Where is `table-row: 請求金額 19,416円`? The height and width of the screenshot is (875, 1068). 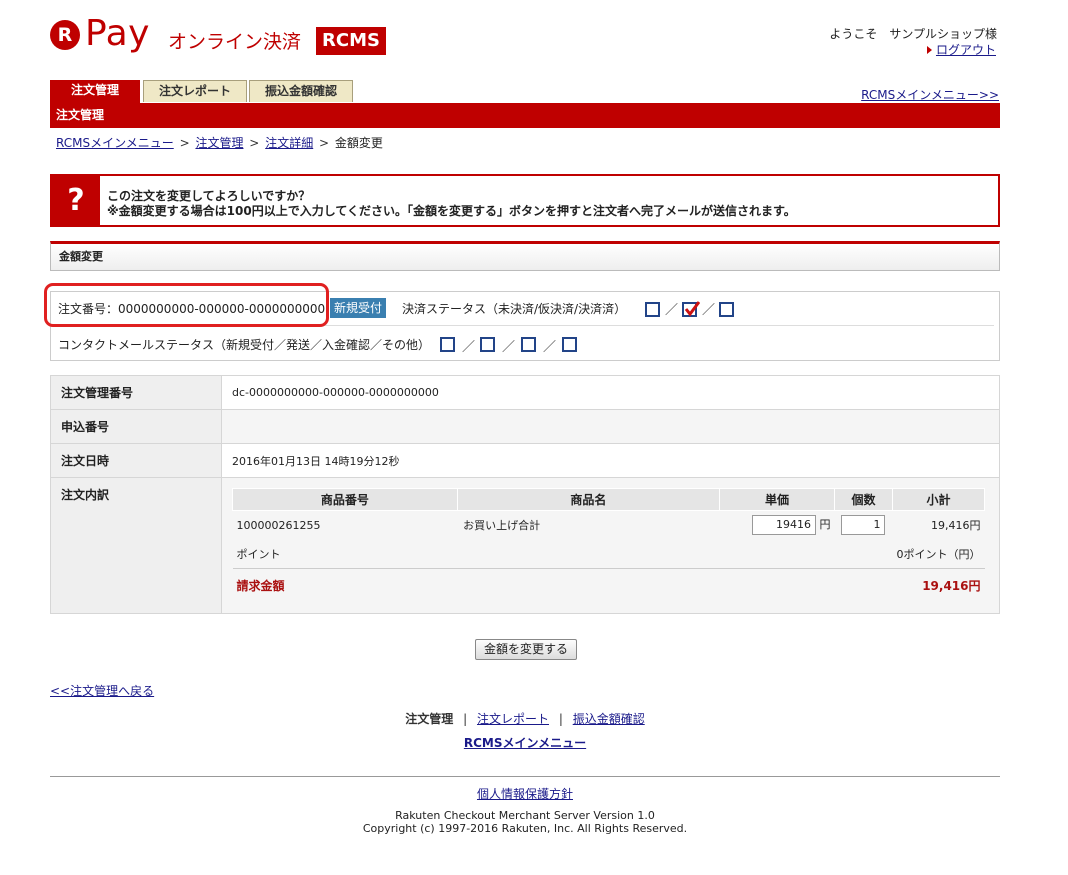
table-row: 請求金額 19,416円 is located at coordinates (608, 585).